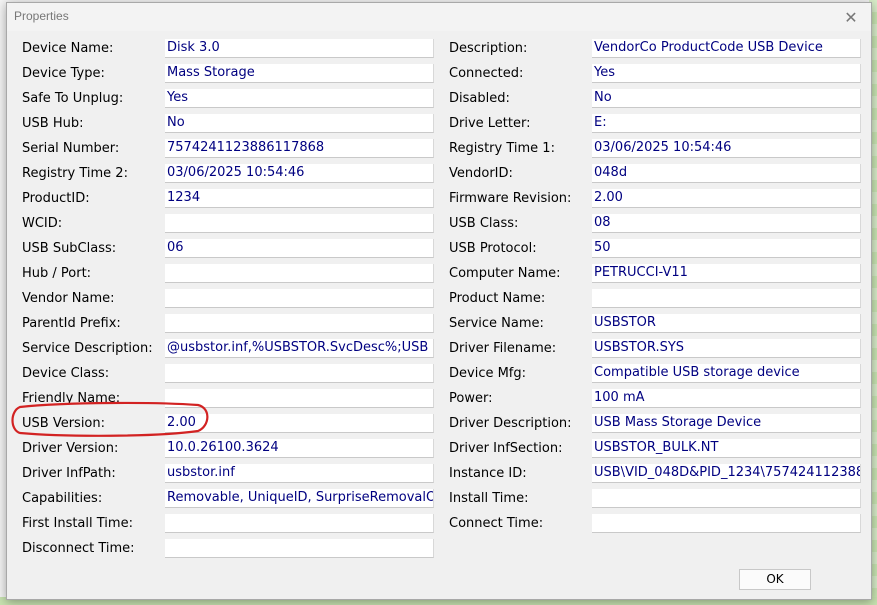 This screenshot has width=877, height=605. What do you see at coordinates (41, 16) in the screenshot?
I see `dialog-title: Properties` at bounding box center [41, 16].